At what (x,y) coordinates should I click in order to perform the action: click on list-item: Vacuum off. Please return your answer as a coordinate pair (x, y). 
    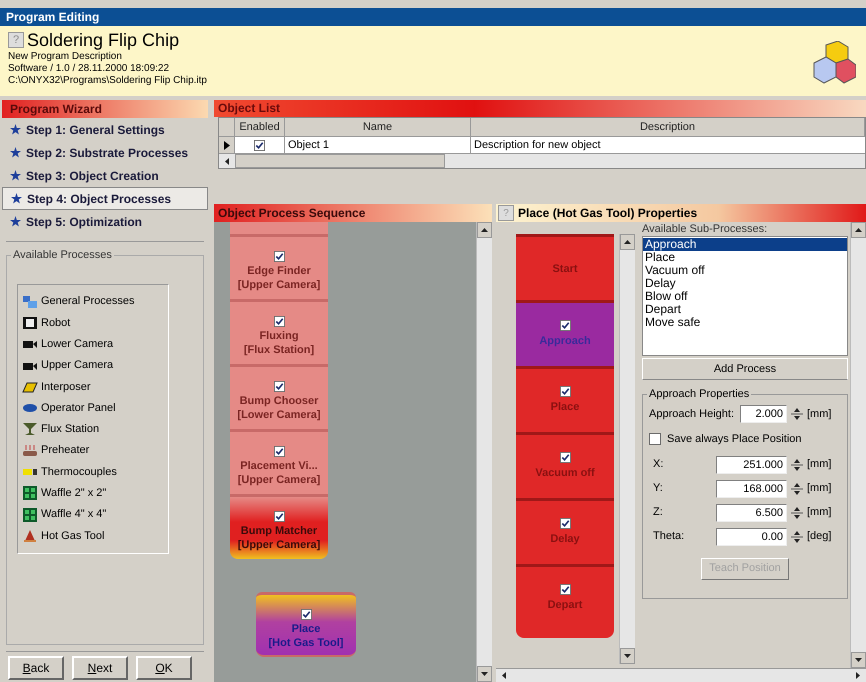
    Looking at the image, I should click on (745, 270).